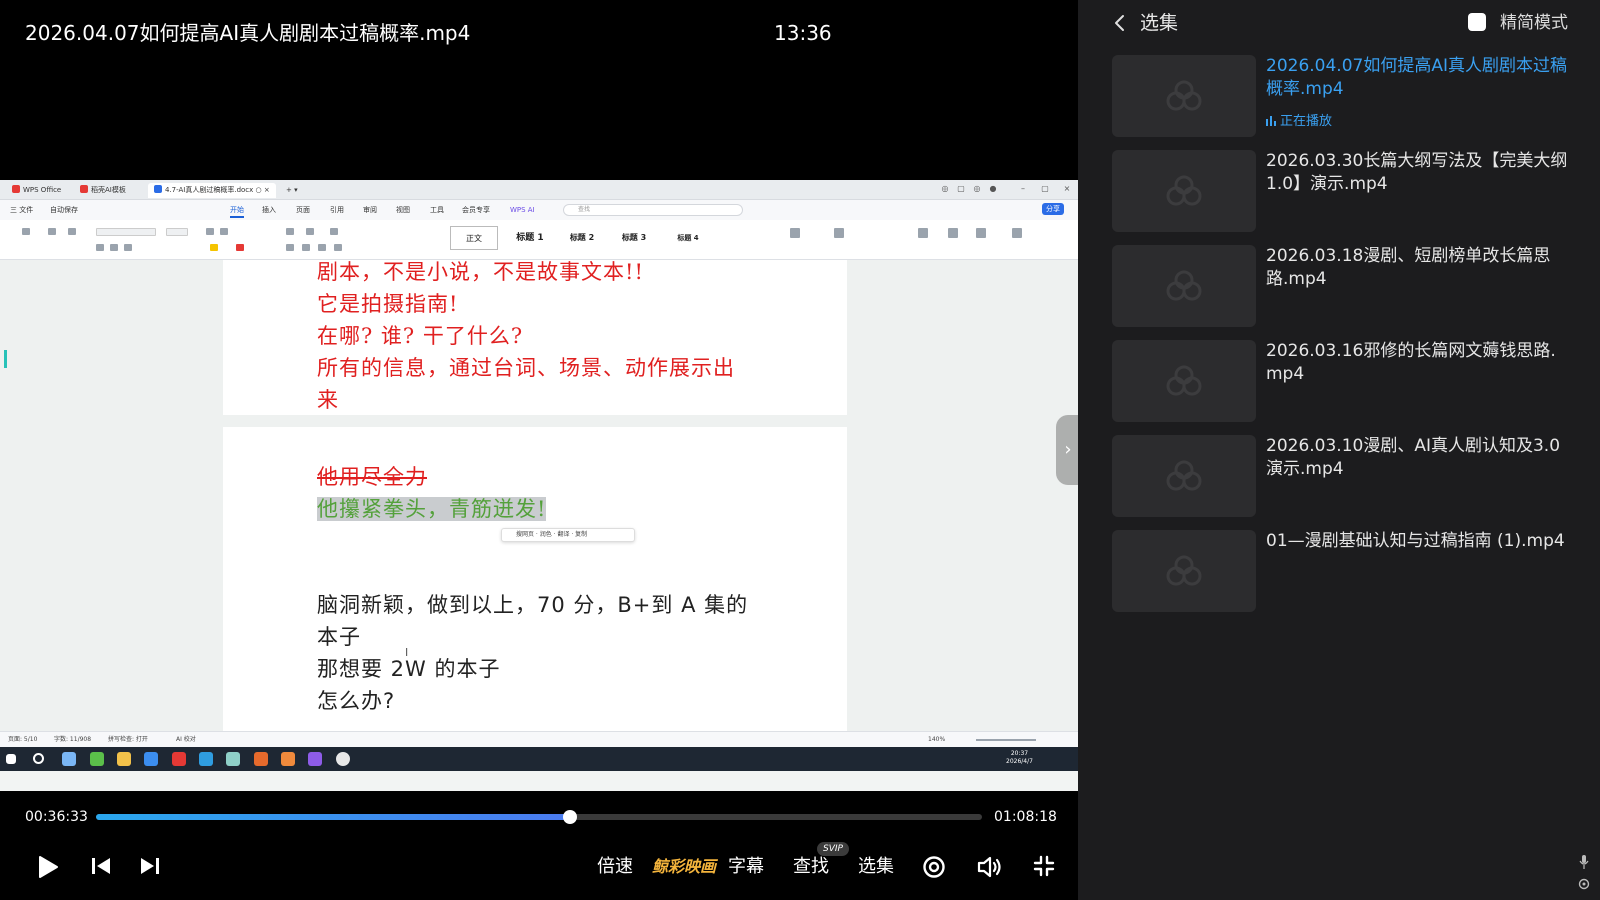 The width and height of the screenshot is (1600, 900). What do you see at coordinates (11, 759) in the screenshot?
I see `windows-start-icon` at bounding box center [11, 759].